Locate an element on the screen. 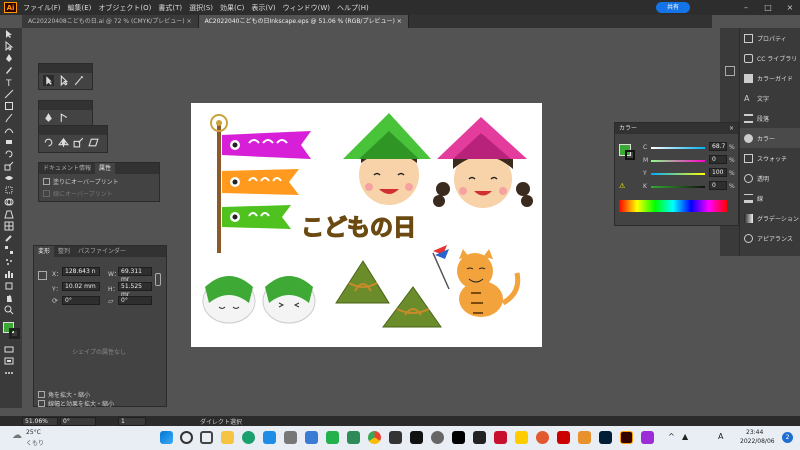 This screenshot has height=450, width=800. notification-badge: 2 is located at coordinates (787, 437).